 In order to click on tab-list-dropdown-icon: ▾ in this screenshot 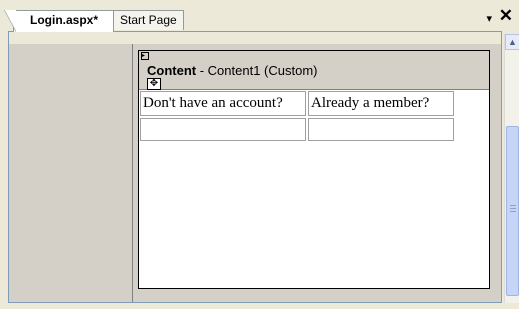, I will do `click(489, 18)`.